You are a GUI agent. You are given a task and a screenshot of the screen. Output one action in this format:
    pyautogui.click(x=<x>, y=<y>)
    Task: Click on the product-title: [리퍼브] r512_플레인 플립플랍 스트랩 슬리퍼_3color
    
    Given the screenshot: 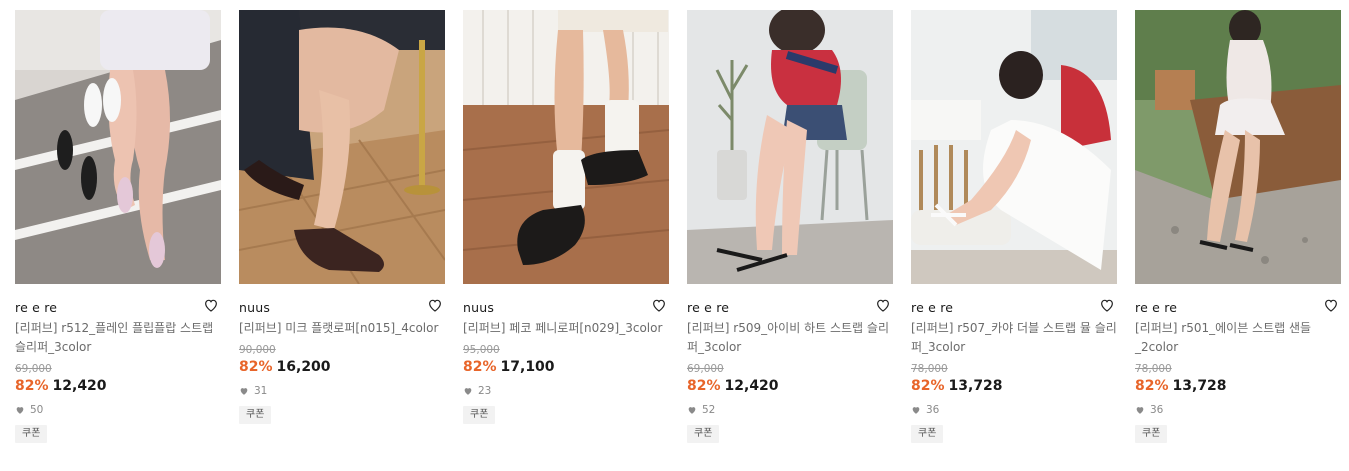 What is the action you would take?
    pyautogui.click(x=118, y=338)
    